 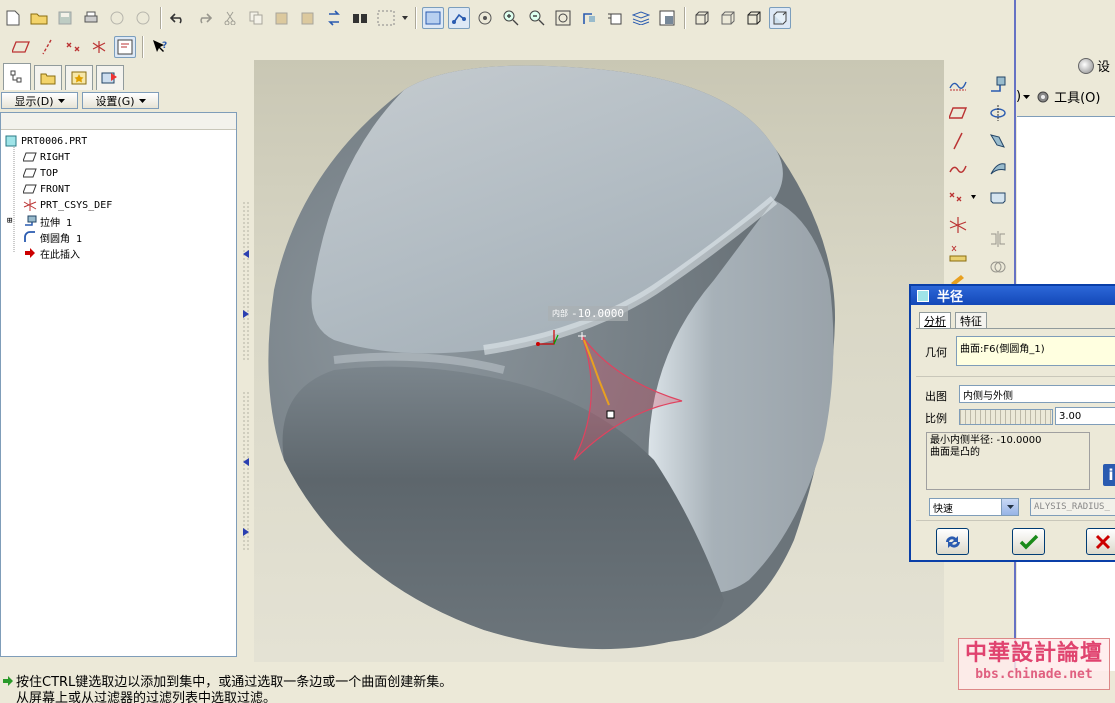 What do you see at coordinates (45, 141) in the screenshot?
I see `tree-item-root: PRT0006.PRT` at bounding box center [45, 141].